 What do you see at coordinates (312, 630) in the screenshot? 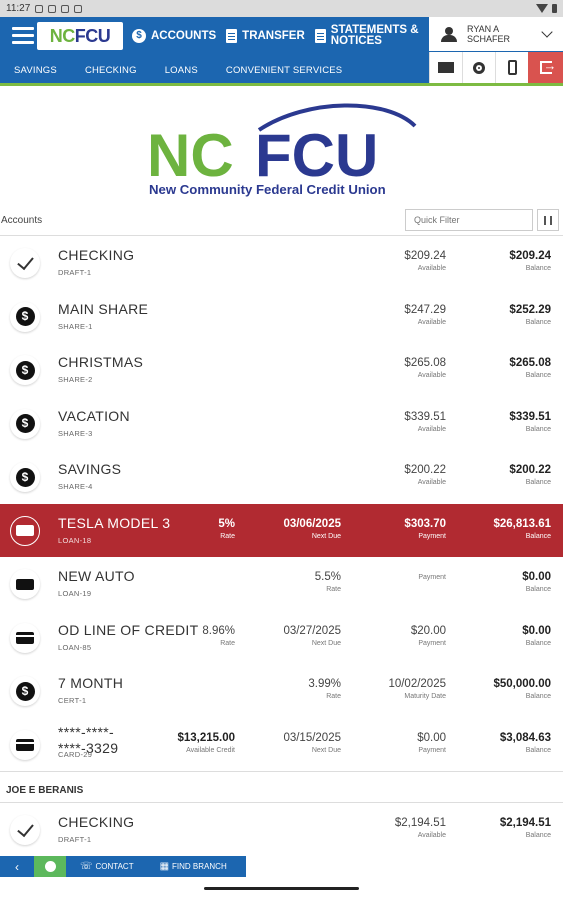
I see `account-value: 03/27/2025` at bounding box center [312, 630].